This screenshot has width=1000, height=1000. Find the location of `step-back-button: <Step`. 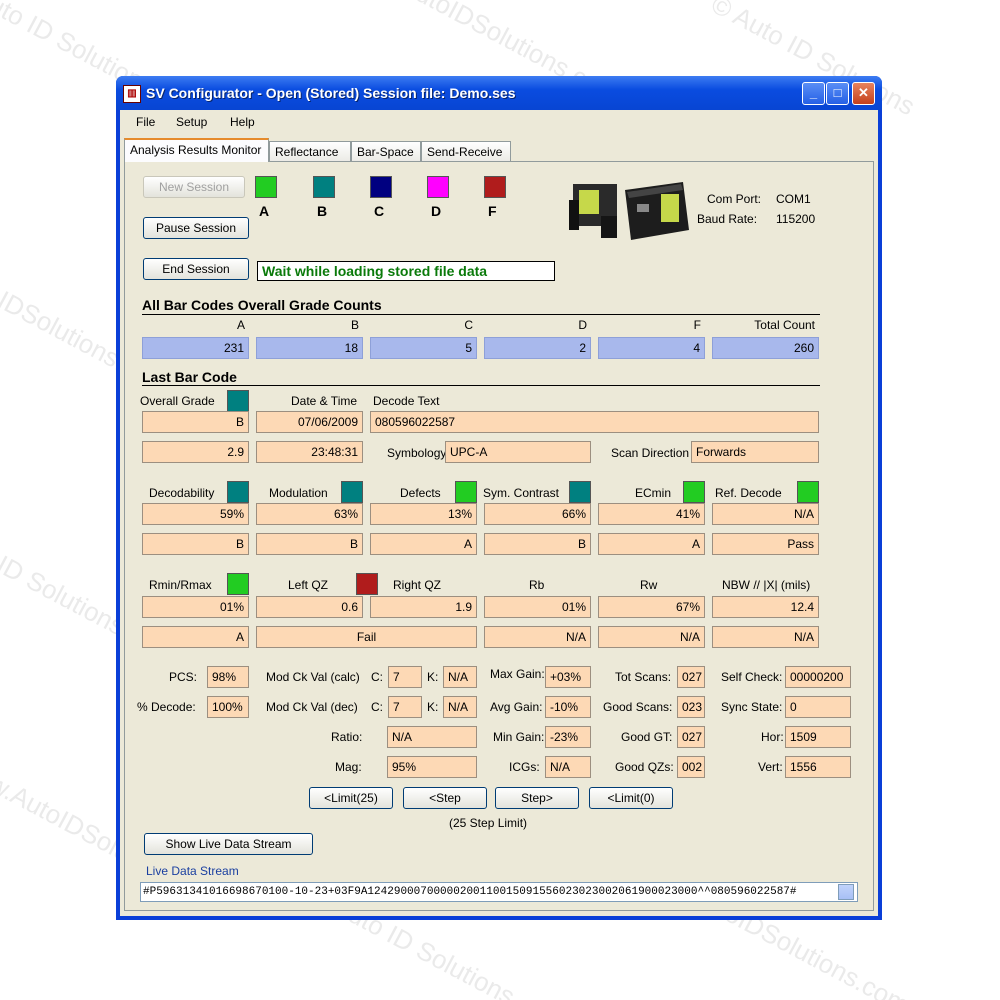

step-back-button: <Step is located at coordinates (445, 798).